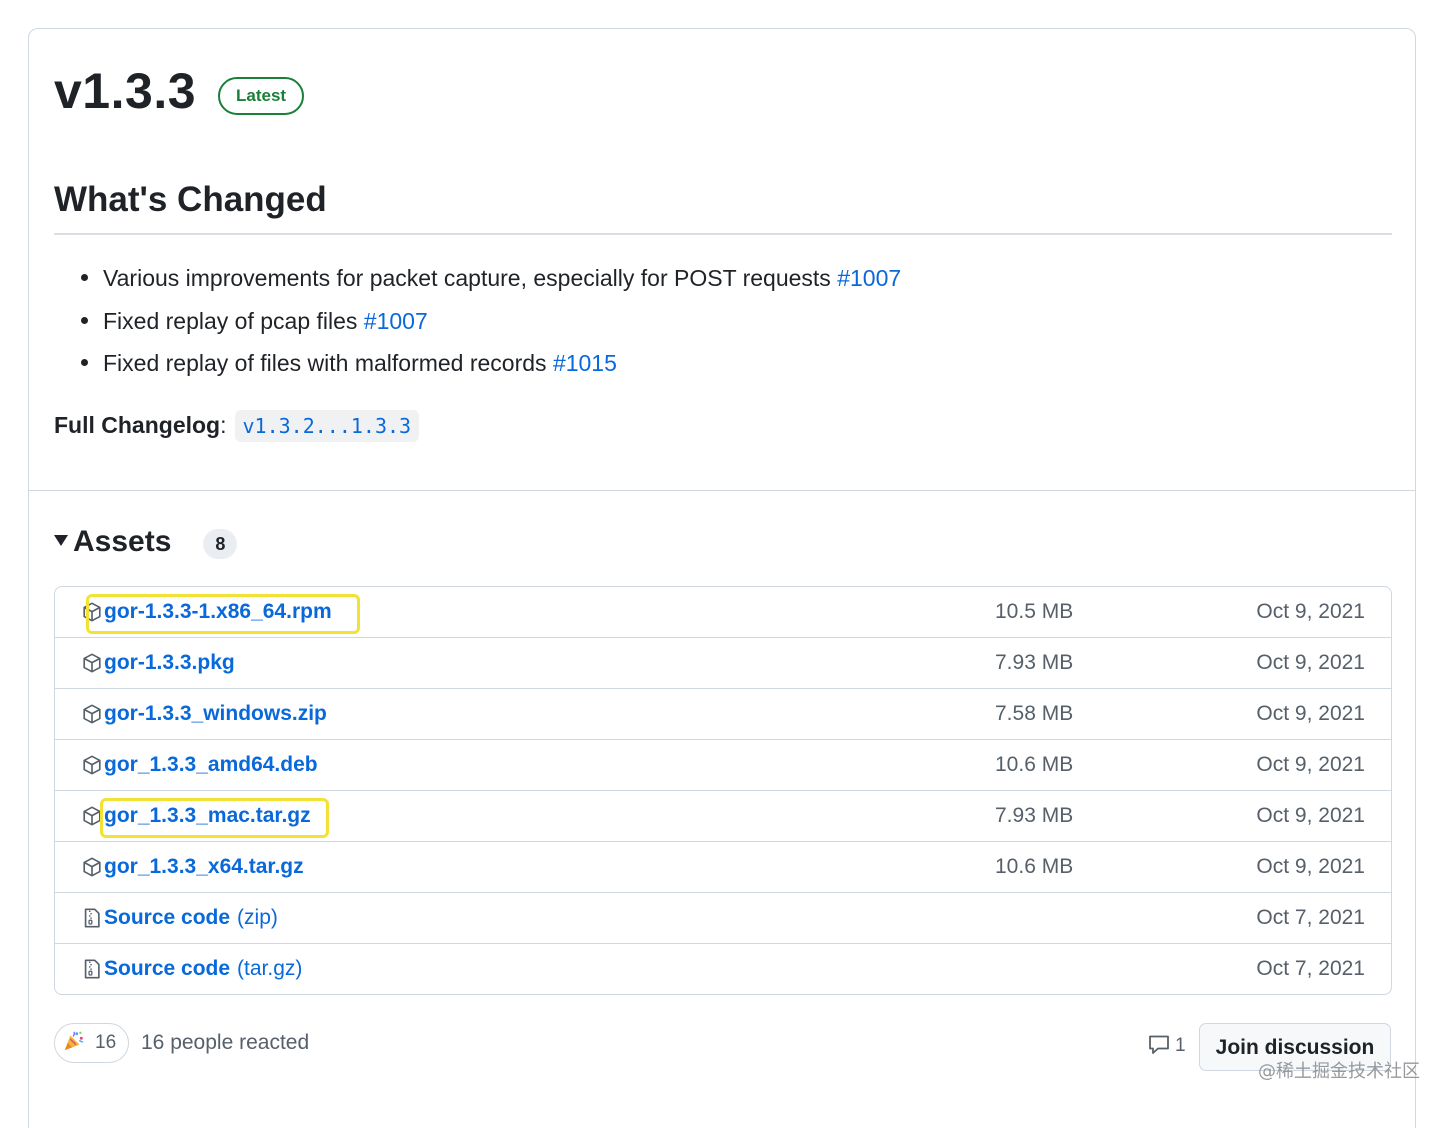 The height and width of the screenshot is (1128, 1448). Describe the element at coordinates (723, 764) in the screenshot. I see `asset-row: gor_1.3.3_amd64.deb 10.6 MB Oct 9, 2021` at that location.